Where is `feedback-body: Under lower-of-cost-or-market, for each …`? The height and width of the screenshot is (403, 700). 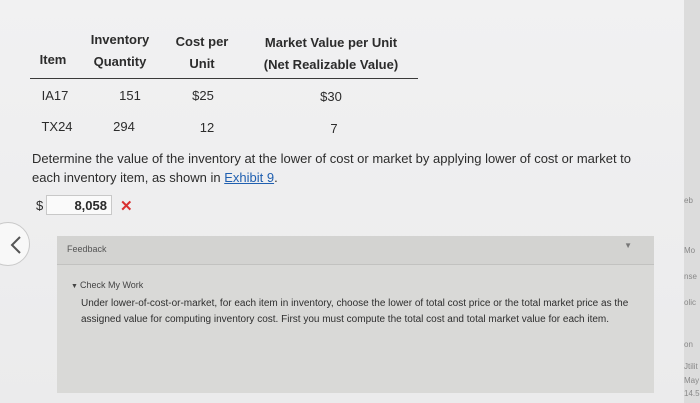
feedback-body: Under lower-of-cost-or-market, for each … is located at coordinates (355, 311).